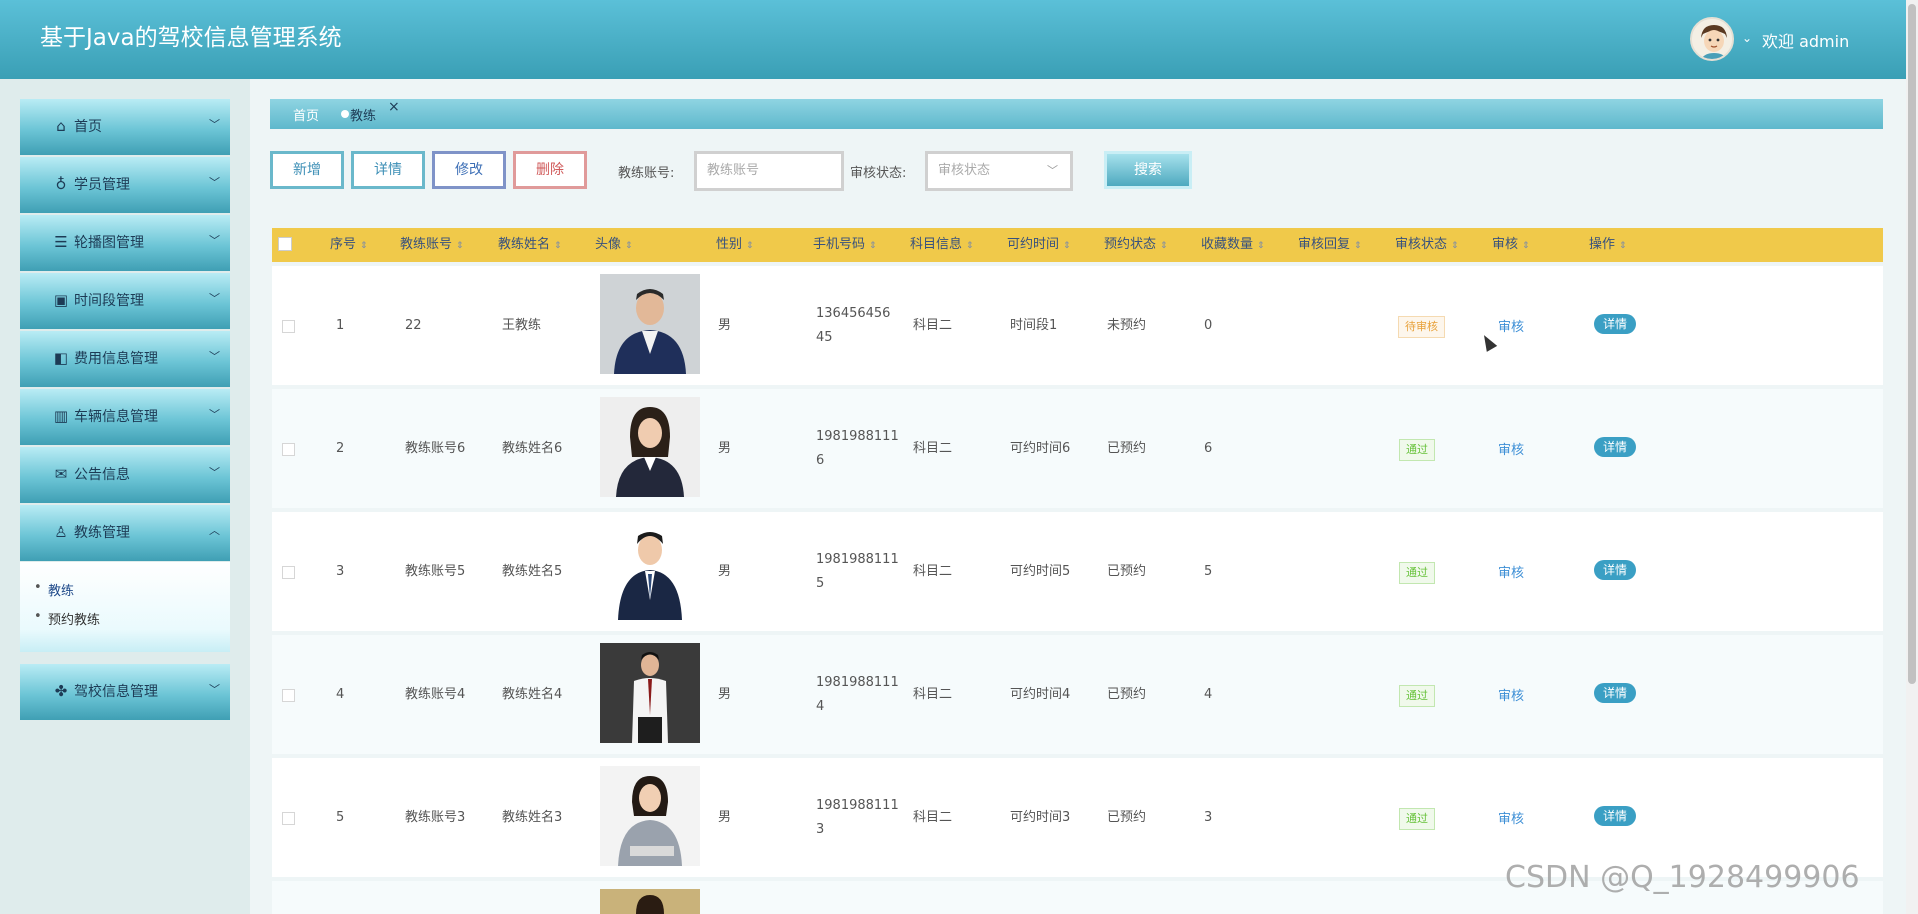  Describe the element at coordinates (769, 171) in the screenshot. I see `account-search-input: 教练账号` at that location.